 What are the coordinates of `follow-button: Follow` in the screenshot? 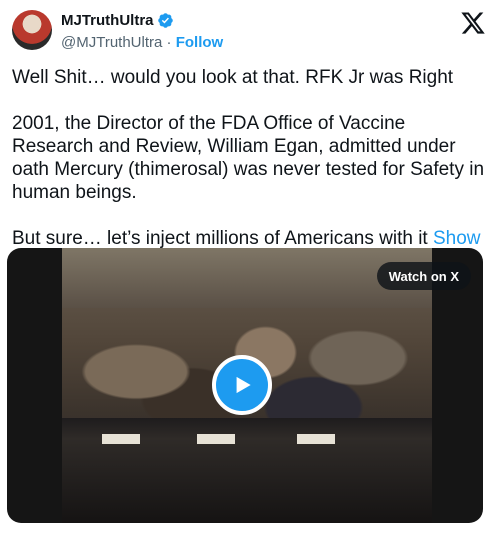 It's located at (200, 42).